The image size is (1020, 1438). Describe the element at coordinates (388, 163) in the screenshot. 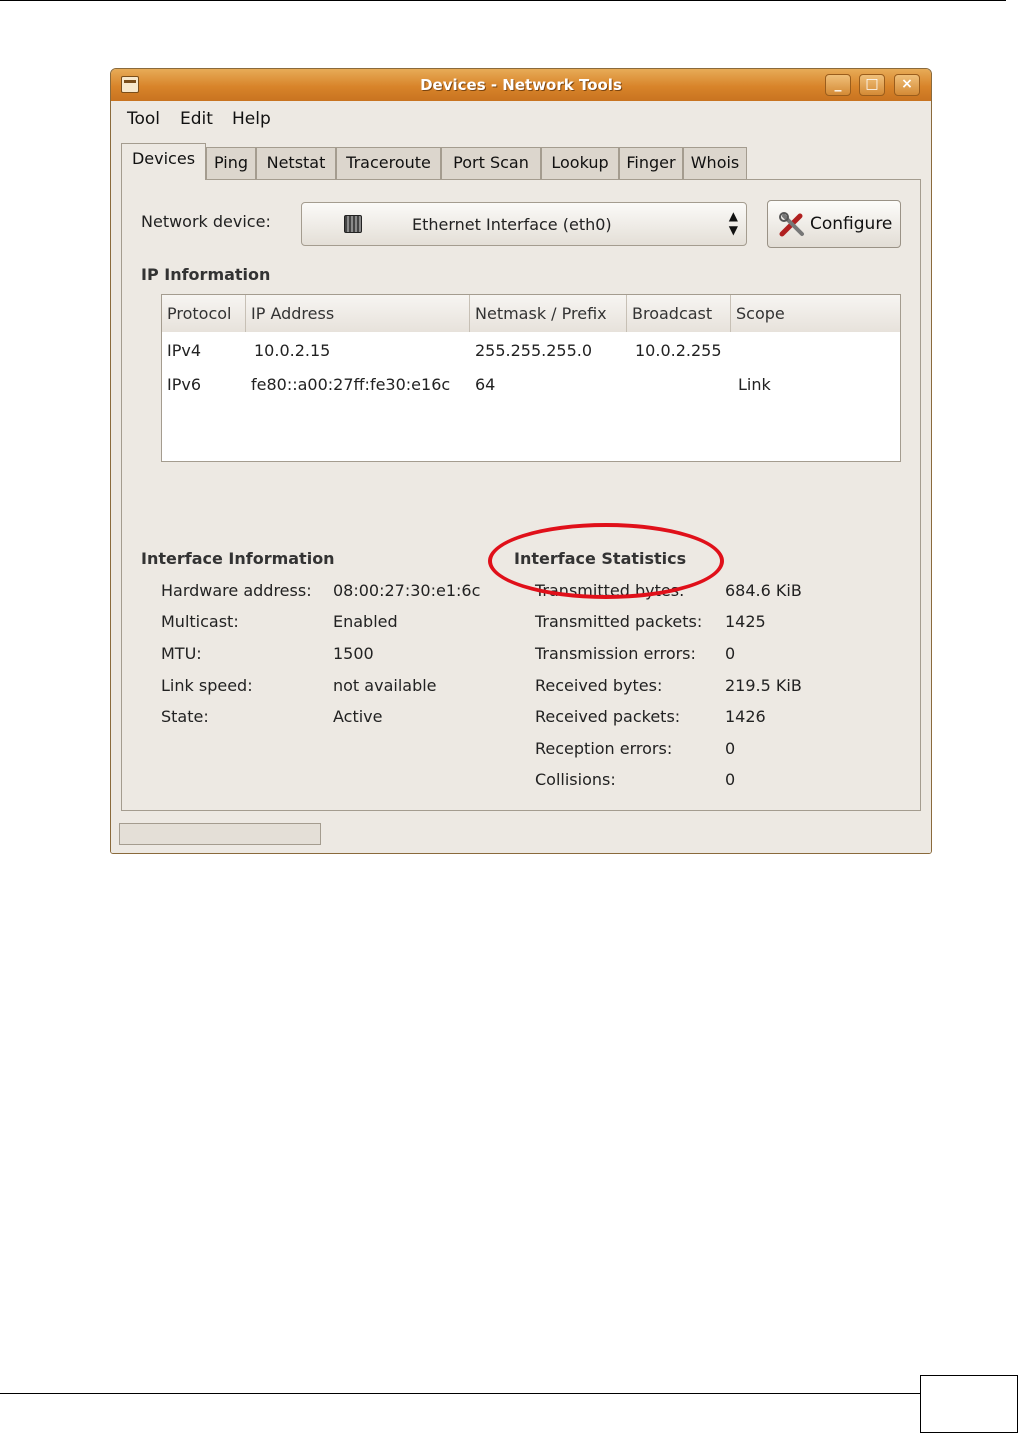

I see `tab-traceroute: Traceroute` at that location.